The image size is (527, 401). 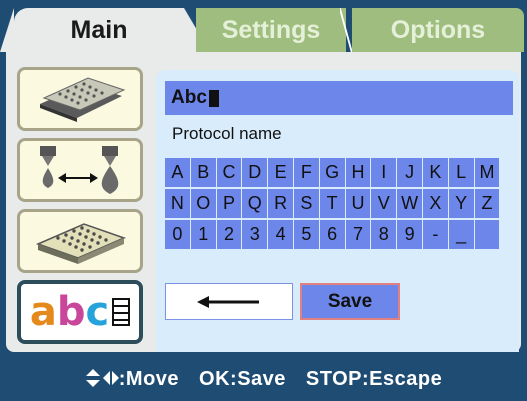 I want to click on key: C, so click(x=229, y=172).